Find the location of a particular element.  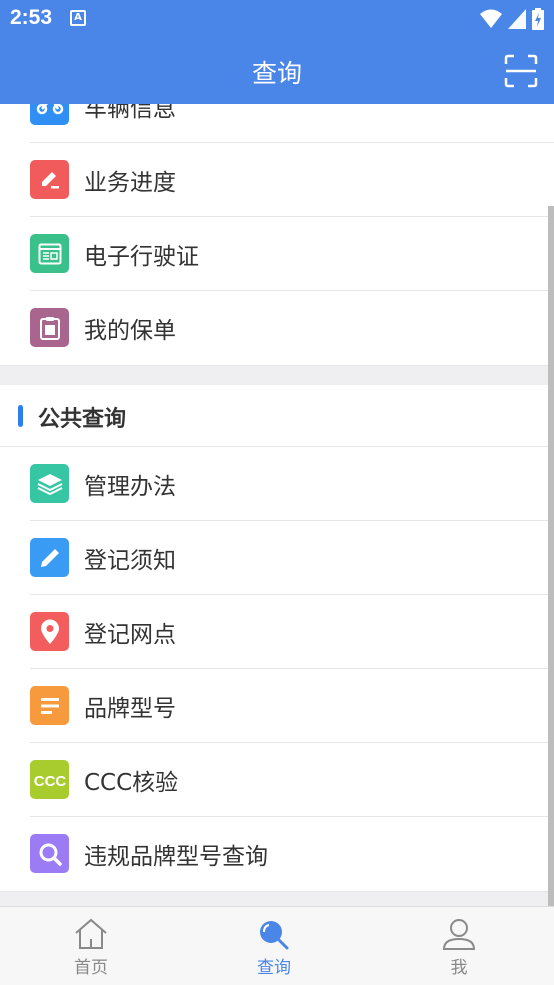

edit-icon is located at coordinates (49, 179).